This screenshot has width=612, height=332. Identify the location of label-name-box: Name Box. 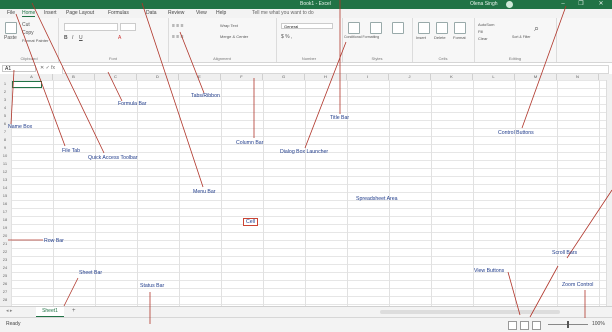
(20, 127).